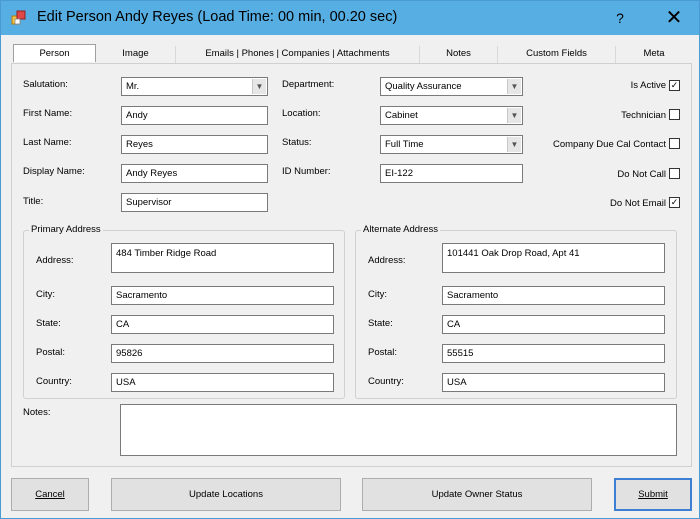 This screenshot has width=700, height=519. Describe the element at coordinates (553, 382) in the screenshot. I see `alternate-country-field: USA` at that location.